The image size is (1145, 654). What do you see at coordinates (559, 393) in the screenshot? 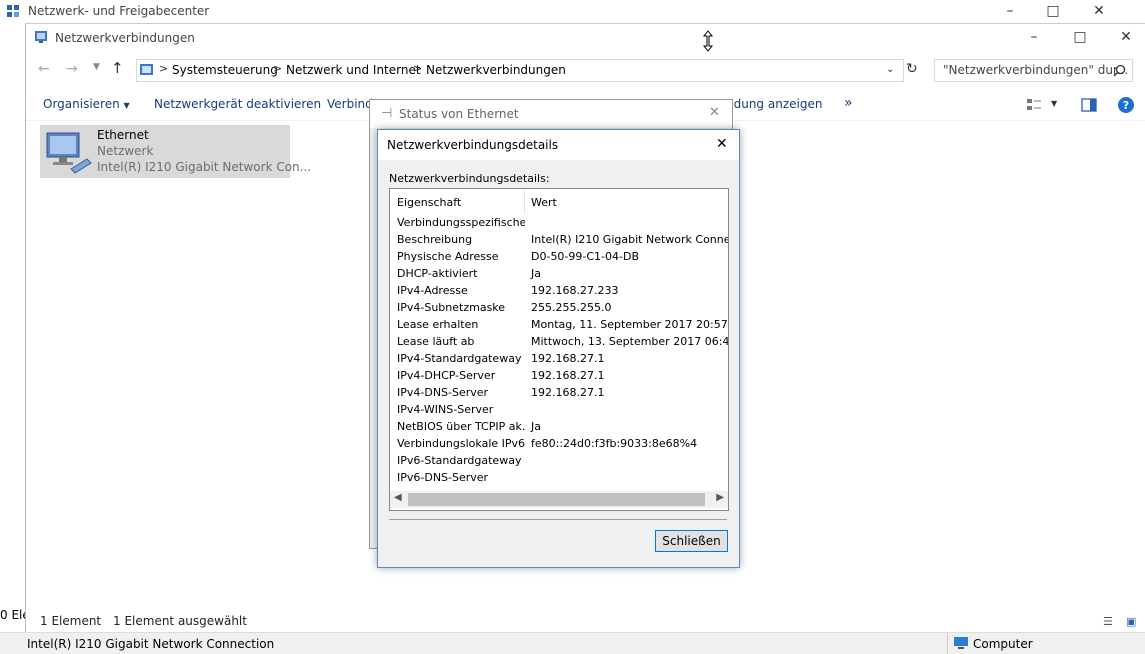
I see `list-item: IPv4-DNS-Server 192.168.27.1` at bounding box center [559, 393].